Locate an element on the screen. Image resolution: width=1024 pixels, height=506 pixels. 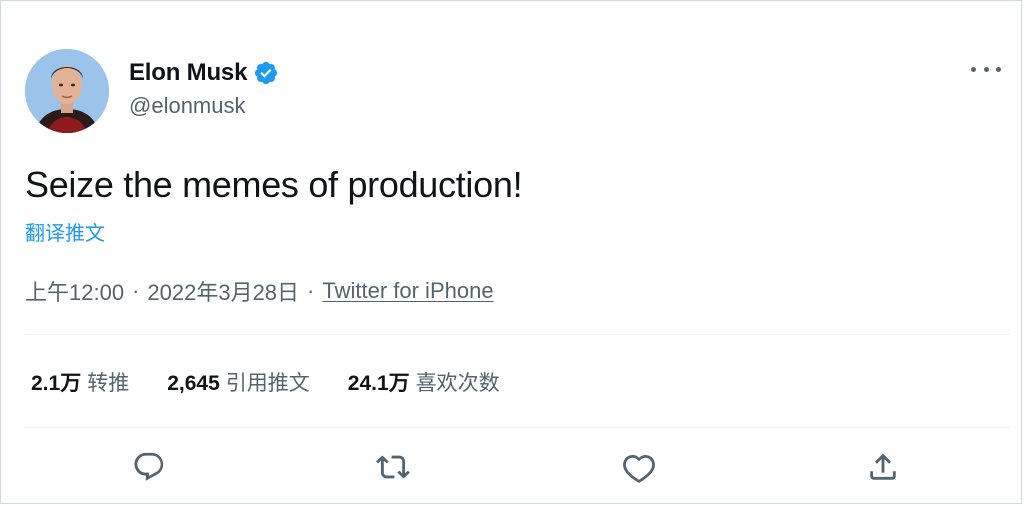
heart-icon is located at coordinates (639, 468).